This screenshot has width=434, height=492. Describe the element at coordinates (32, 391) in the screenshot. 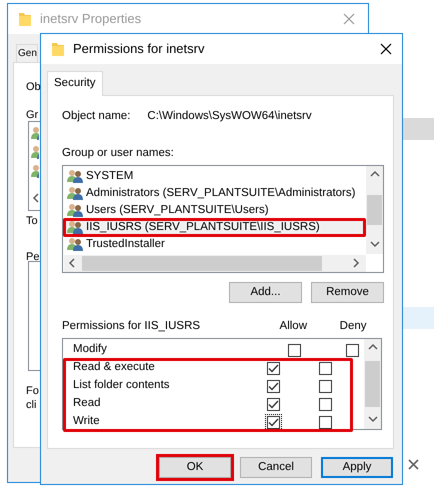

I see `label: Fo` at that location.